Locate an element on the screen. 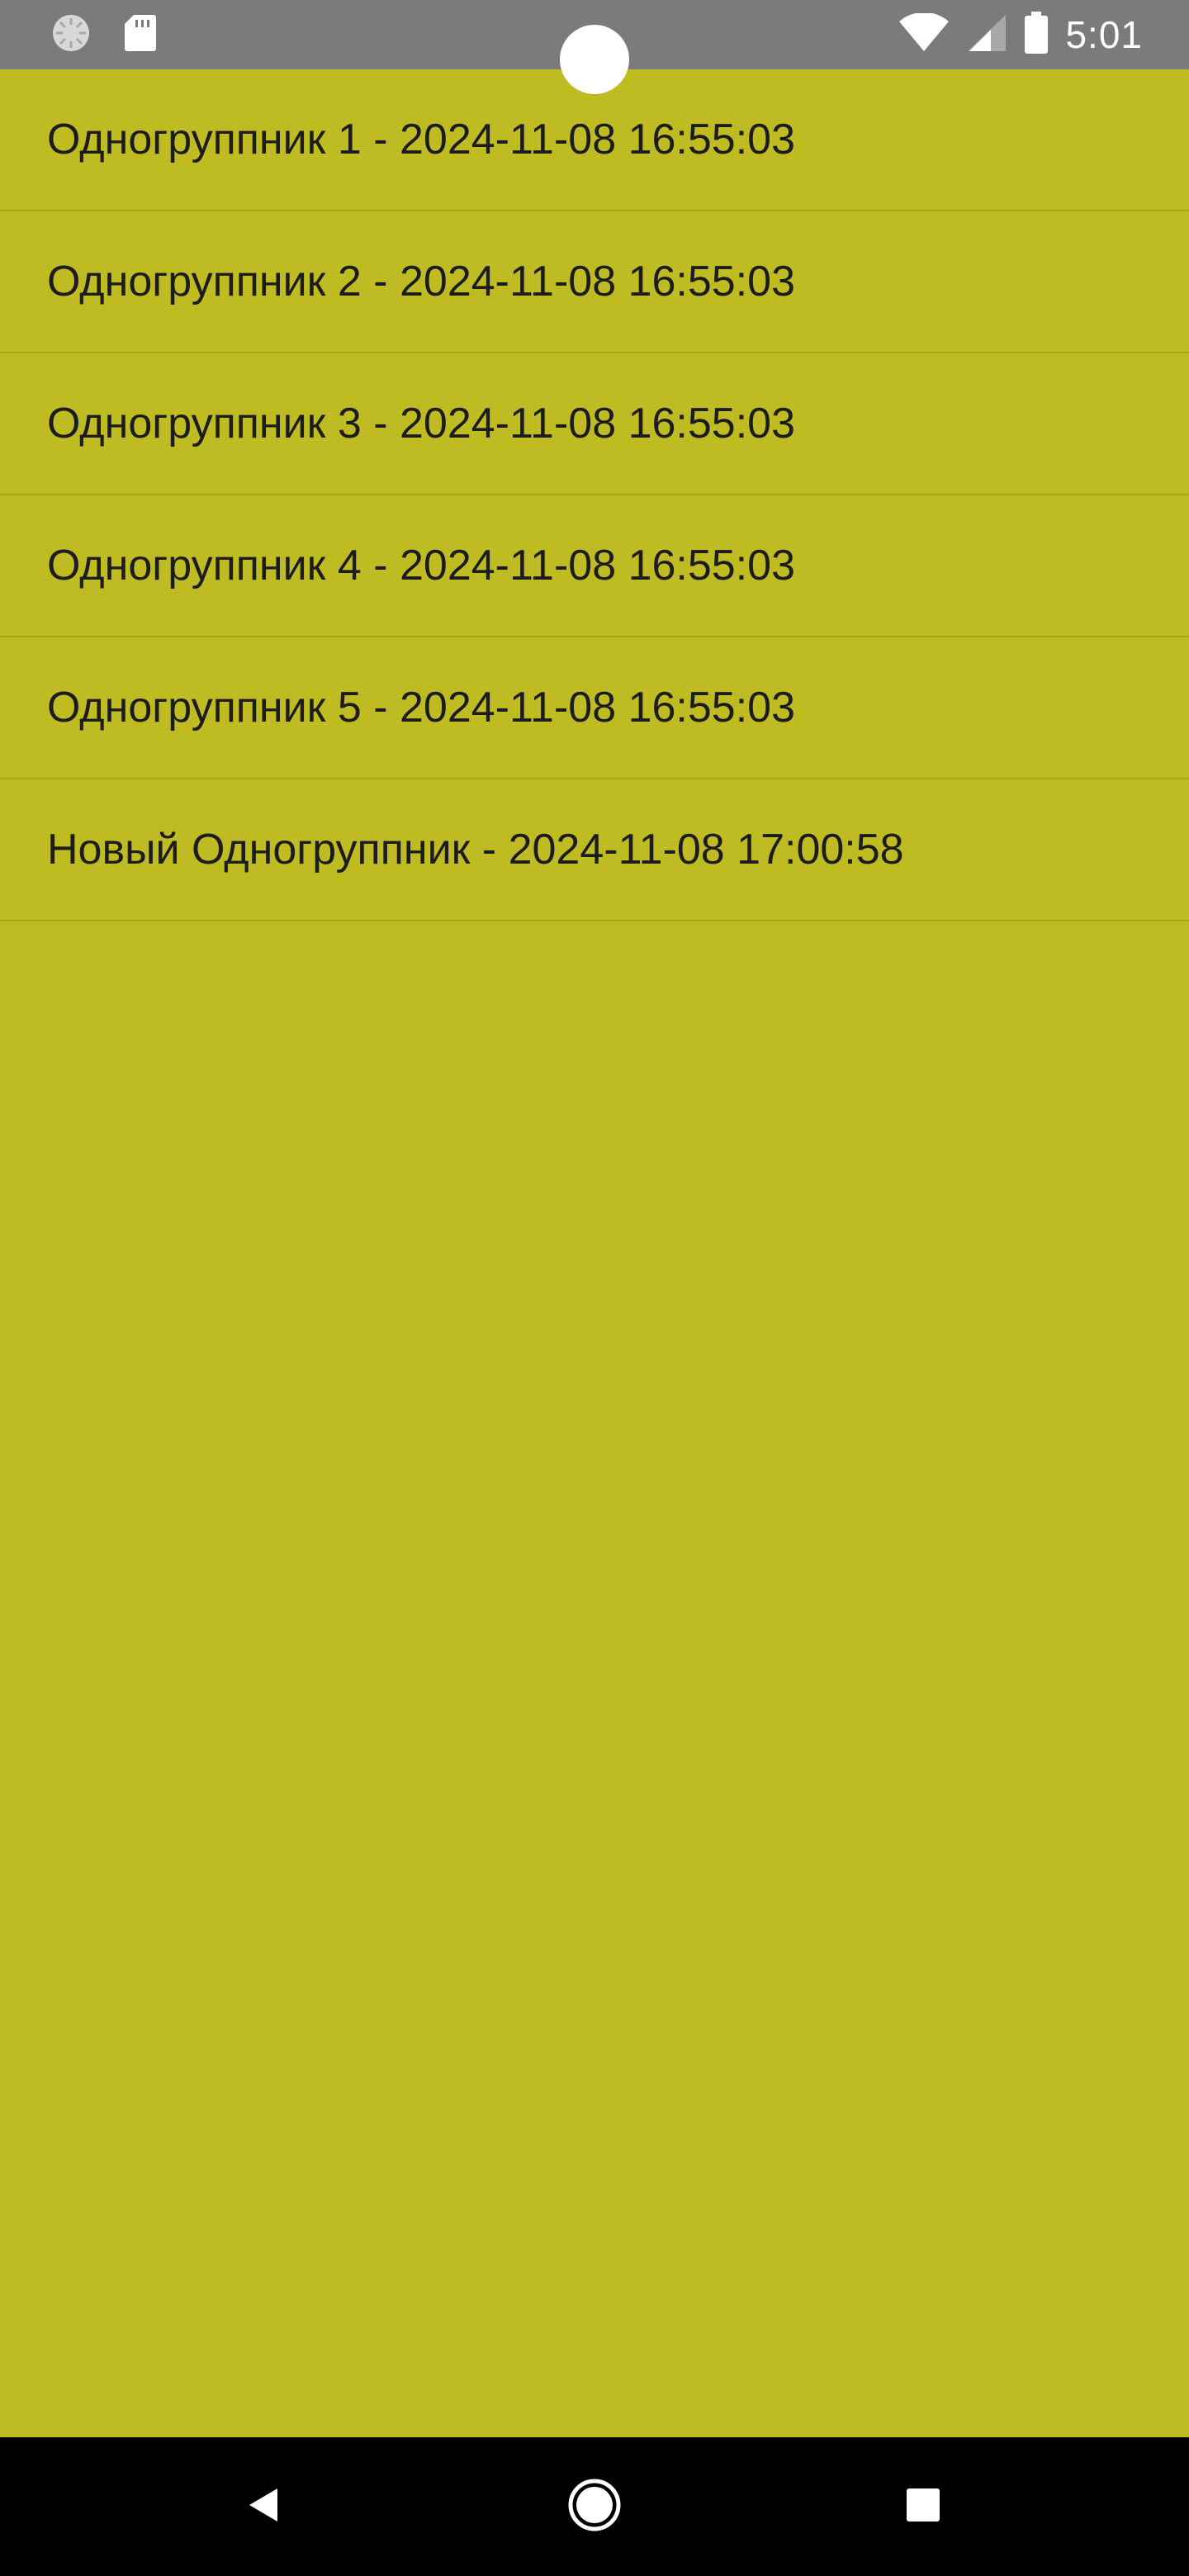 The height and width of the screenshot is (2576, 1189). home-icon is located at coordinates (594, 2507).